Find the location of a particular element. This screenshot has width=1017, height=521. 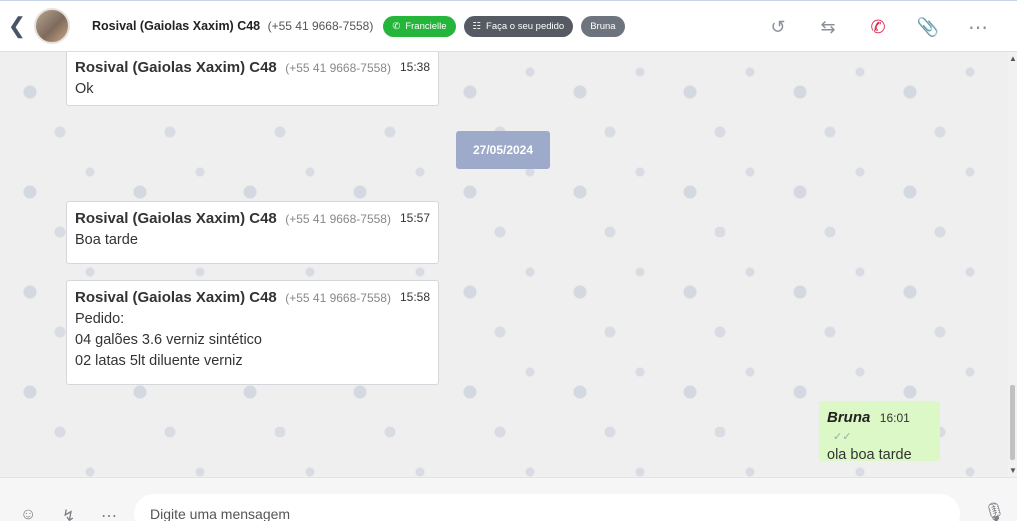

message-text: ola boa tarde is located at coordinates (869, 455).